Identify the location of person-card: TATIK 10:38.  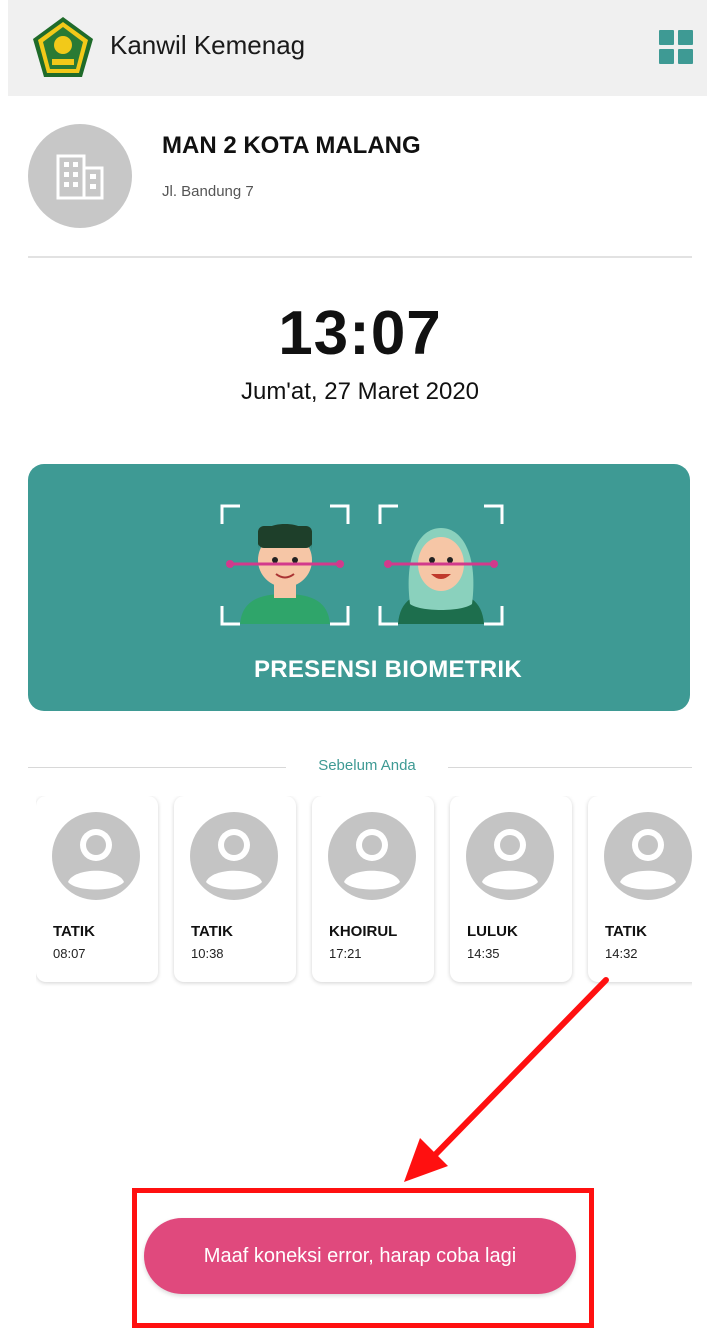
(235, 889).